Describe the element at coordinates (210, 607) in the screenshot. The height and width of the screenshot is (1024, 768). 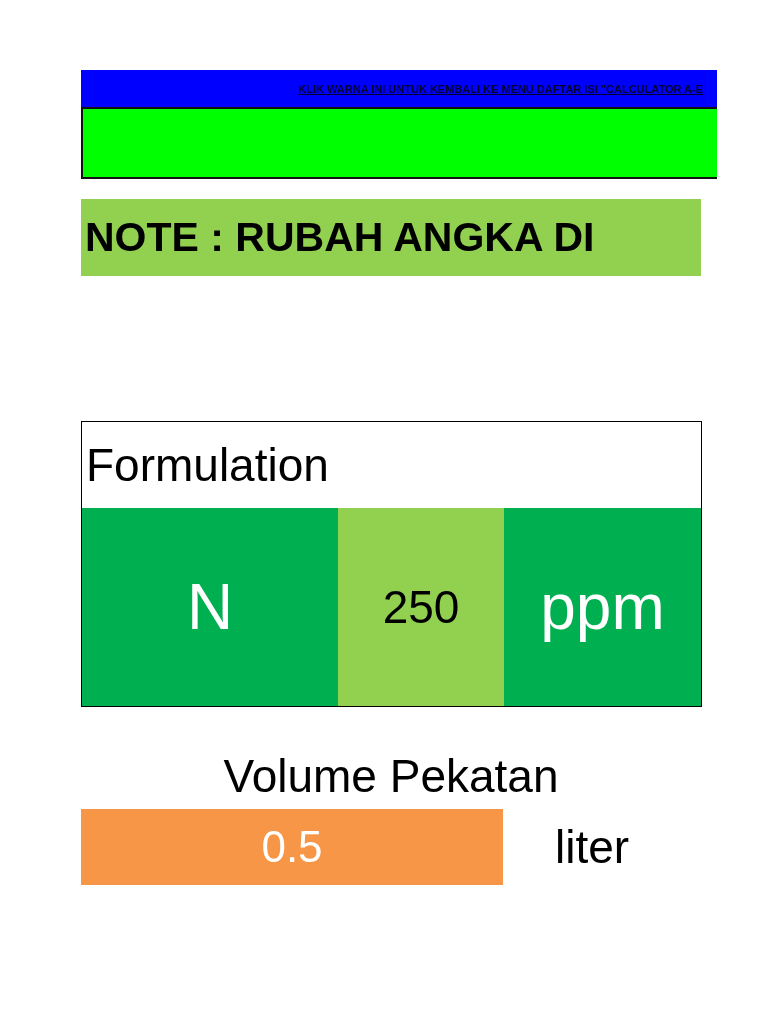
I see `element-cell: N` at that location.